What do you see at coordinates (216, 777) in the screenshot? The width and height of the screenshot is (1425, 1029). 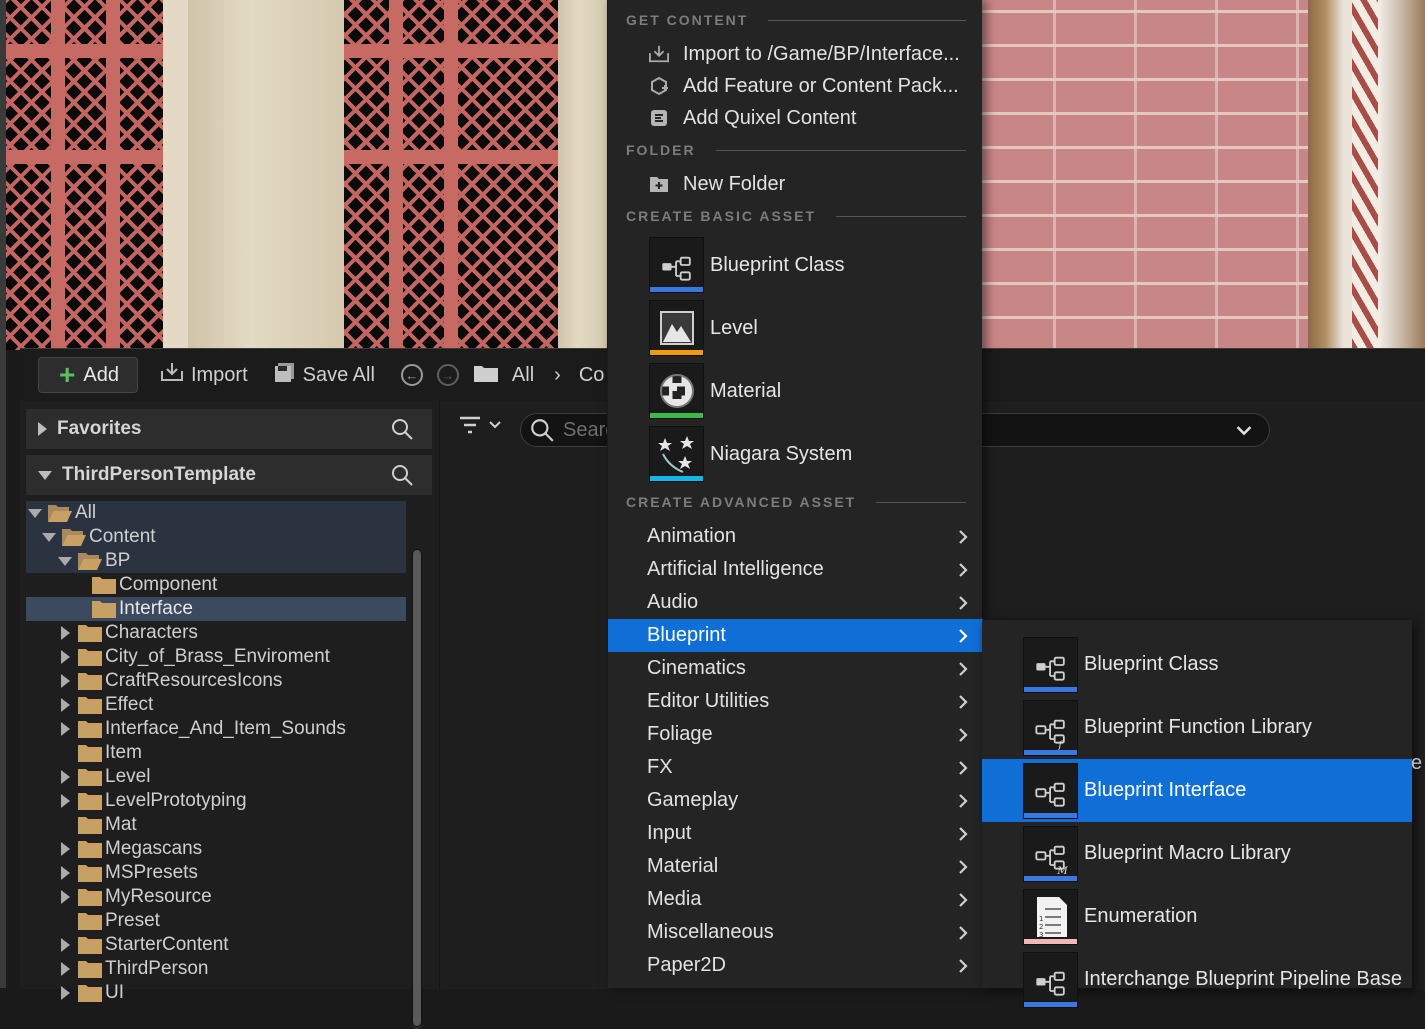 I see `tree-folder-item: Level` at bounding box center [216, 777].